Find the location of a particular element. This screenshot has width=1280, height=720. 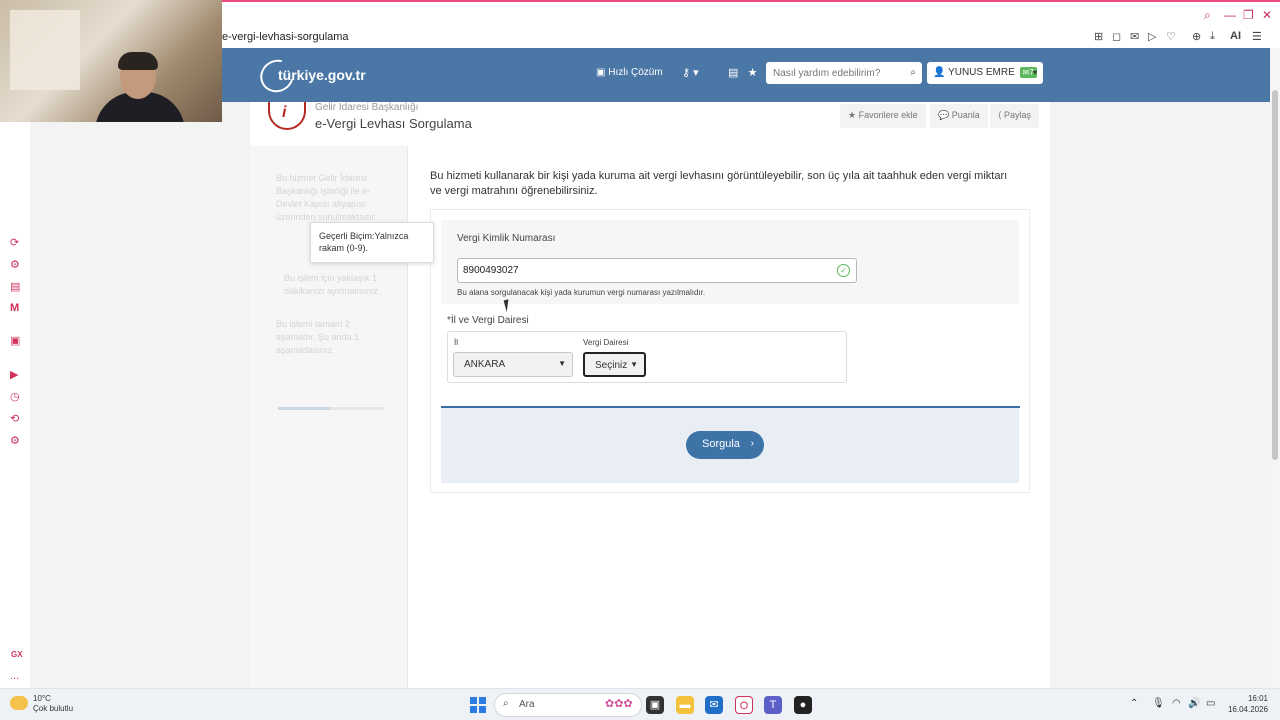

rate-label: Puanla is located at coordinates (965, 115).